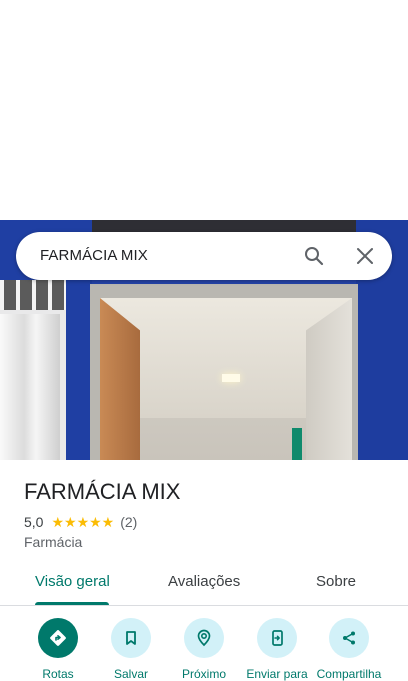 Image resolution: width=408 pixels, height=681 pixels. I want to click on share-icon, so click(349, 638).